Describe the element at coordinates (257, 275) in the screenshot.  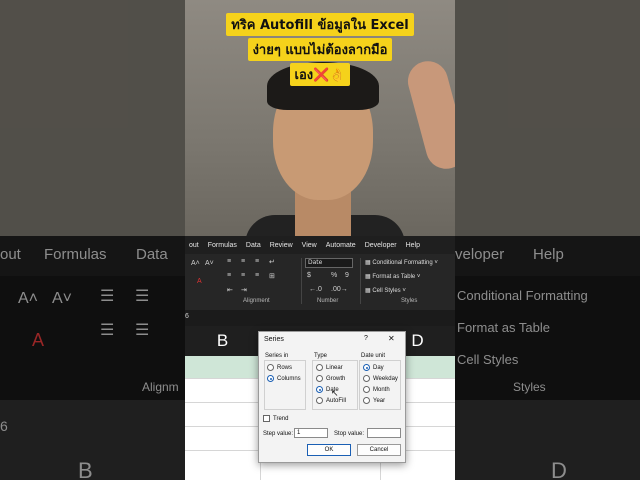
I see `align-right-icon: ≡` at that location.